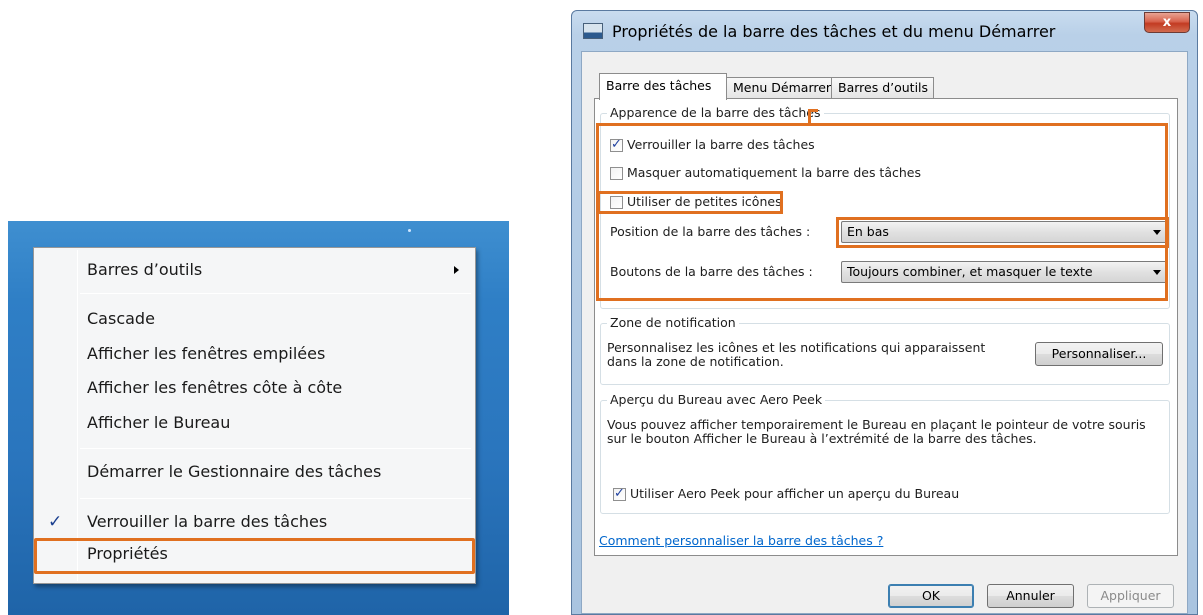  I want to click on menu-item-label: Afficher les fenêtres côte à côte, so click(215, 387).